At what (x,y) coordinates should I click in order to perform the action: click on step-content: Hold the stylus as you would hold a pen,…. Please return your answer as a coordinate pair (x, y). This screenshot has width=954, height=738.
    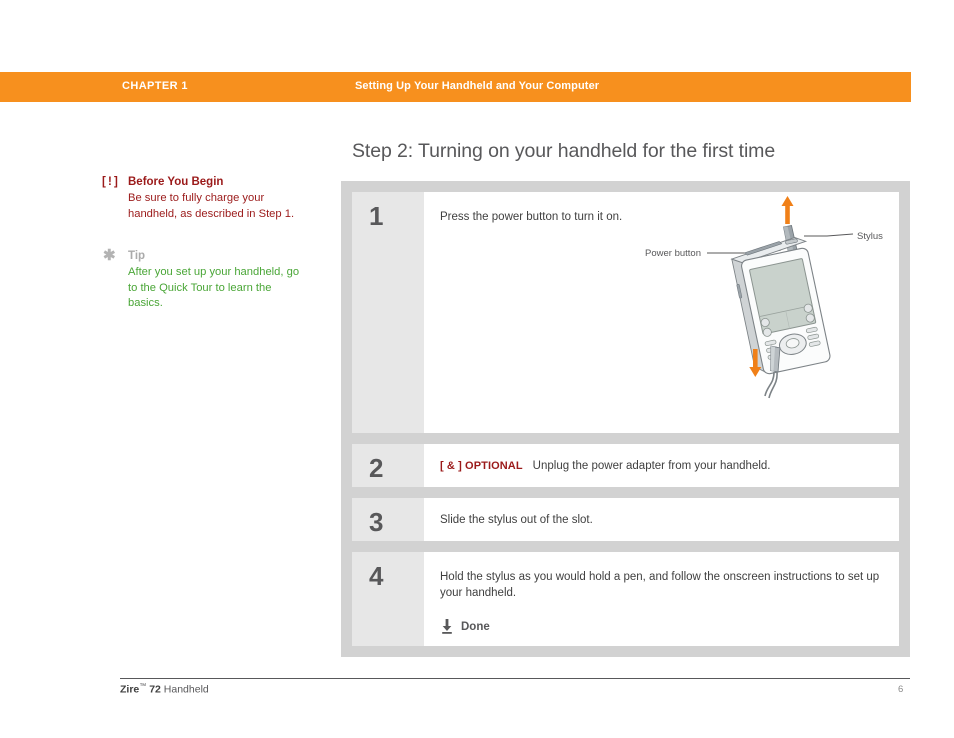
    Looking at the image, I should click on (661, 599).